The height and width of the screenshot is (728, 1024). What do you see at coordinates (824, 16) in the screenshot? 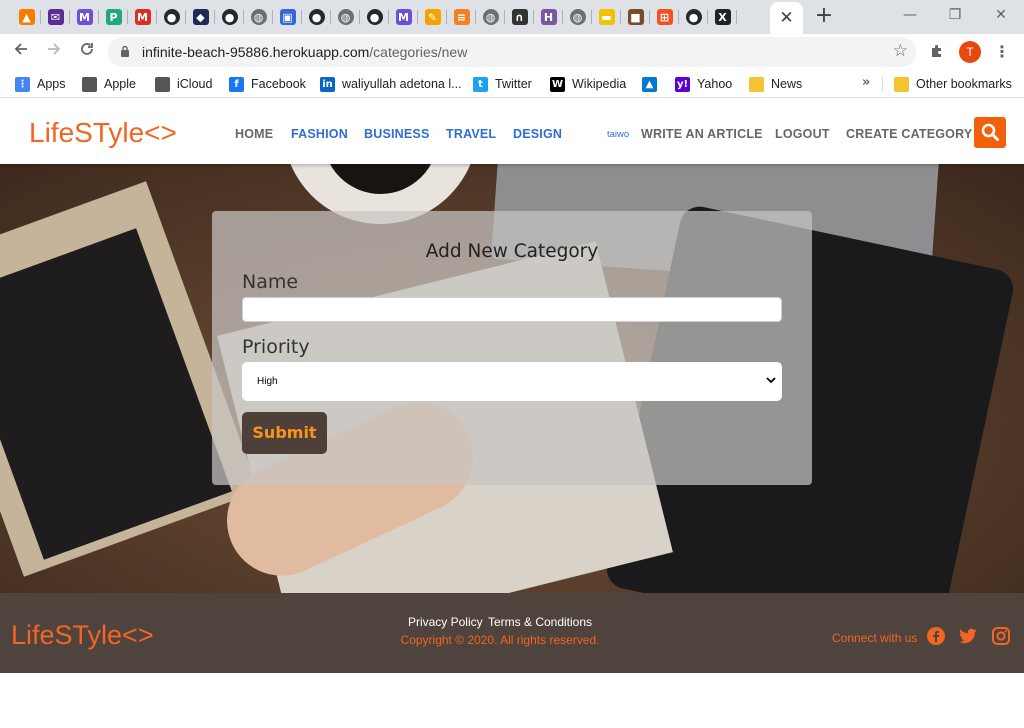
I see `new-tab-button: +` at bounding box center [824, 16].